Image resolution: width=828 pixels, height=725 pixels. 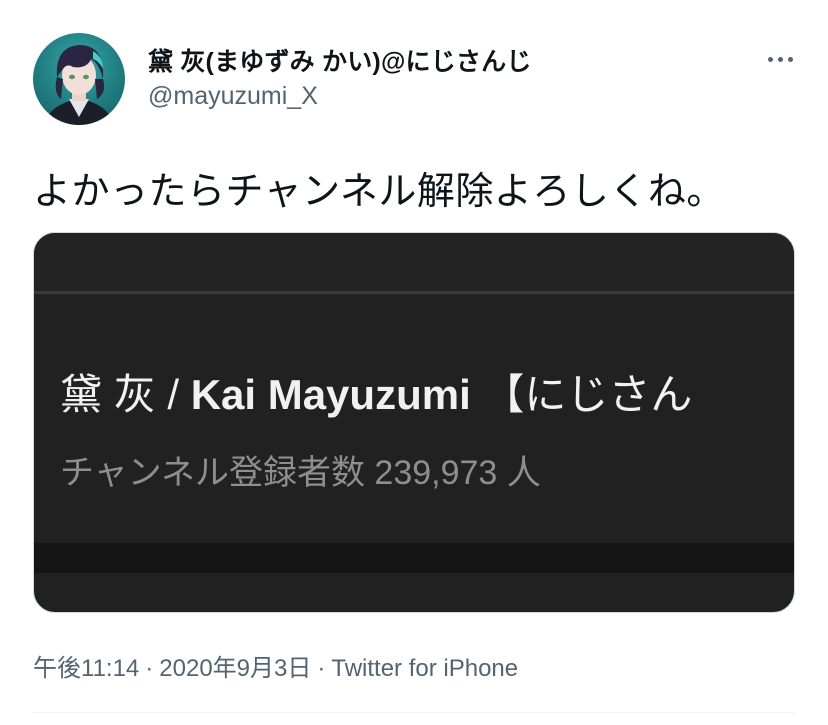 I want to click on tweet-source-link: Twitter for iPhone, so click(x=424, y=668).